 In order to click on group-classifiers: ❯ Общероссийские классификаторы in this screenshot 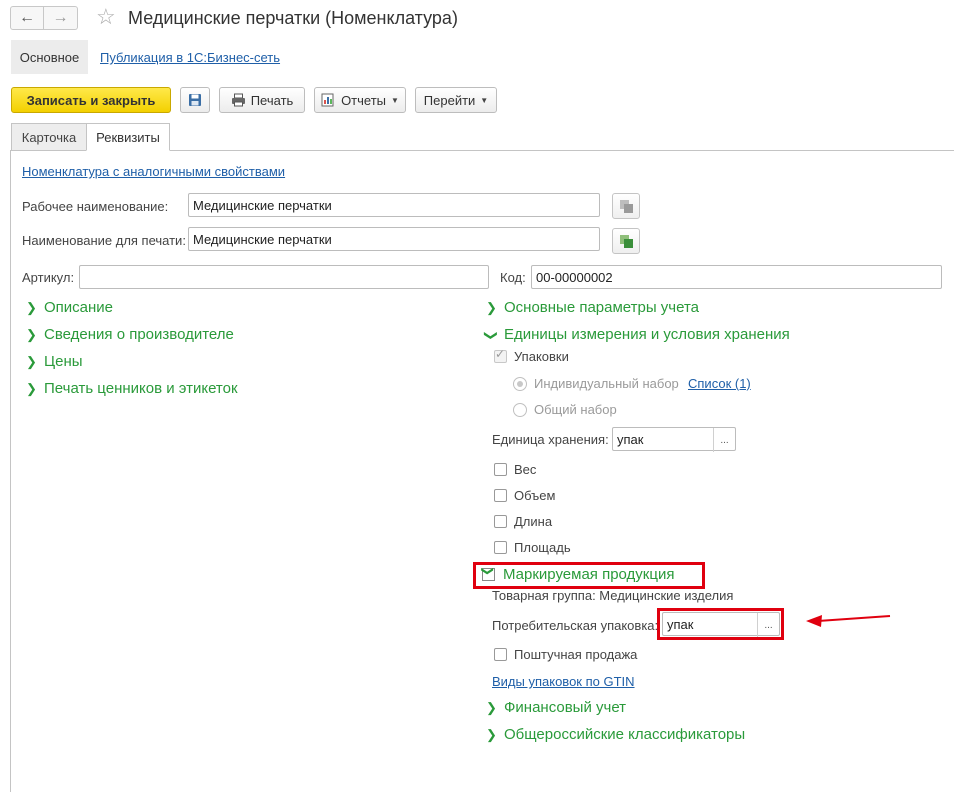, I will do `click(615, 734)`.